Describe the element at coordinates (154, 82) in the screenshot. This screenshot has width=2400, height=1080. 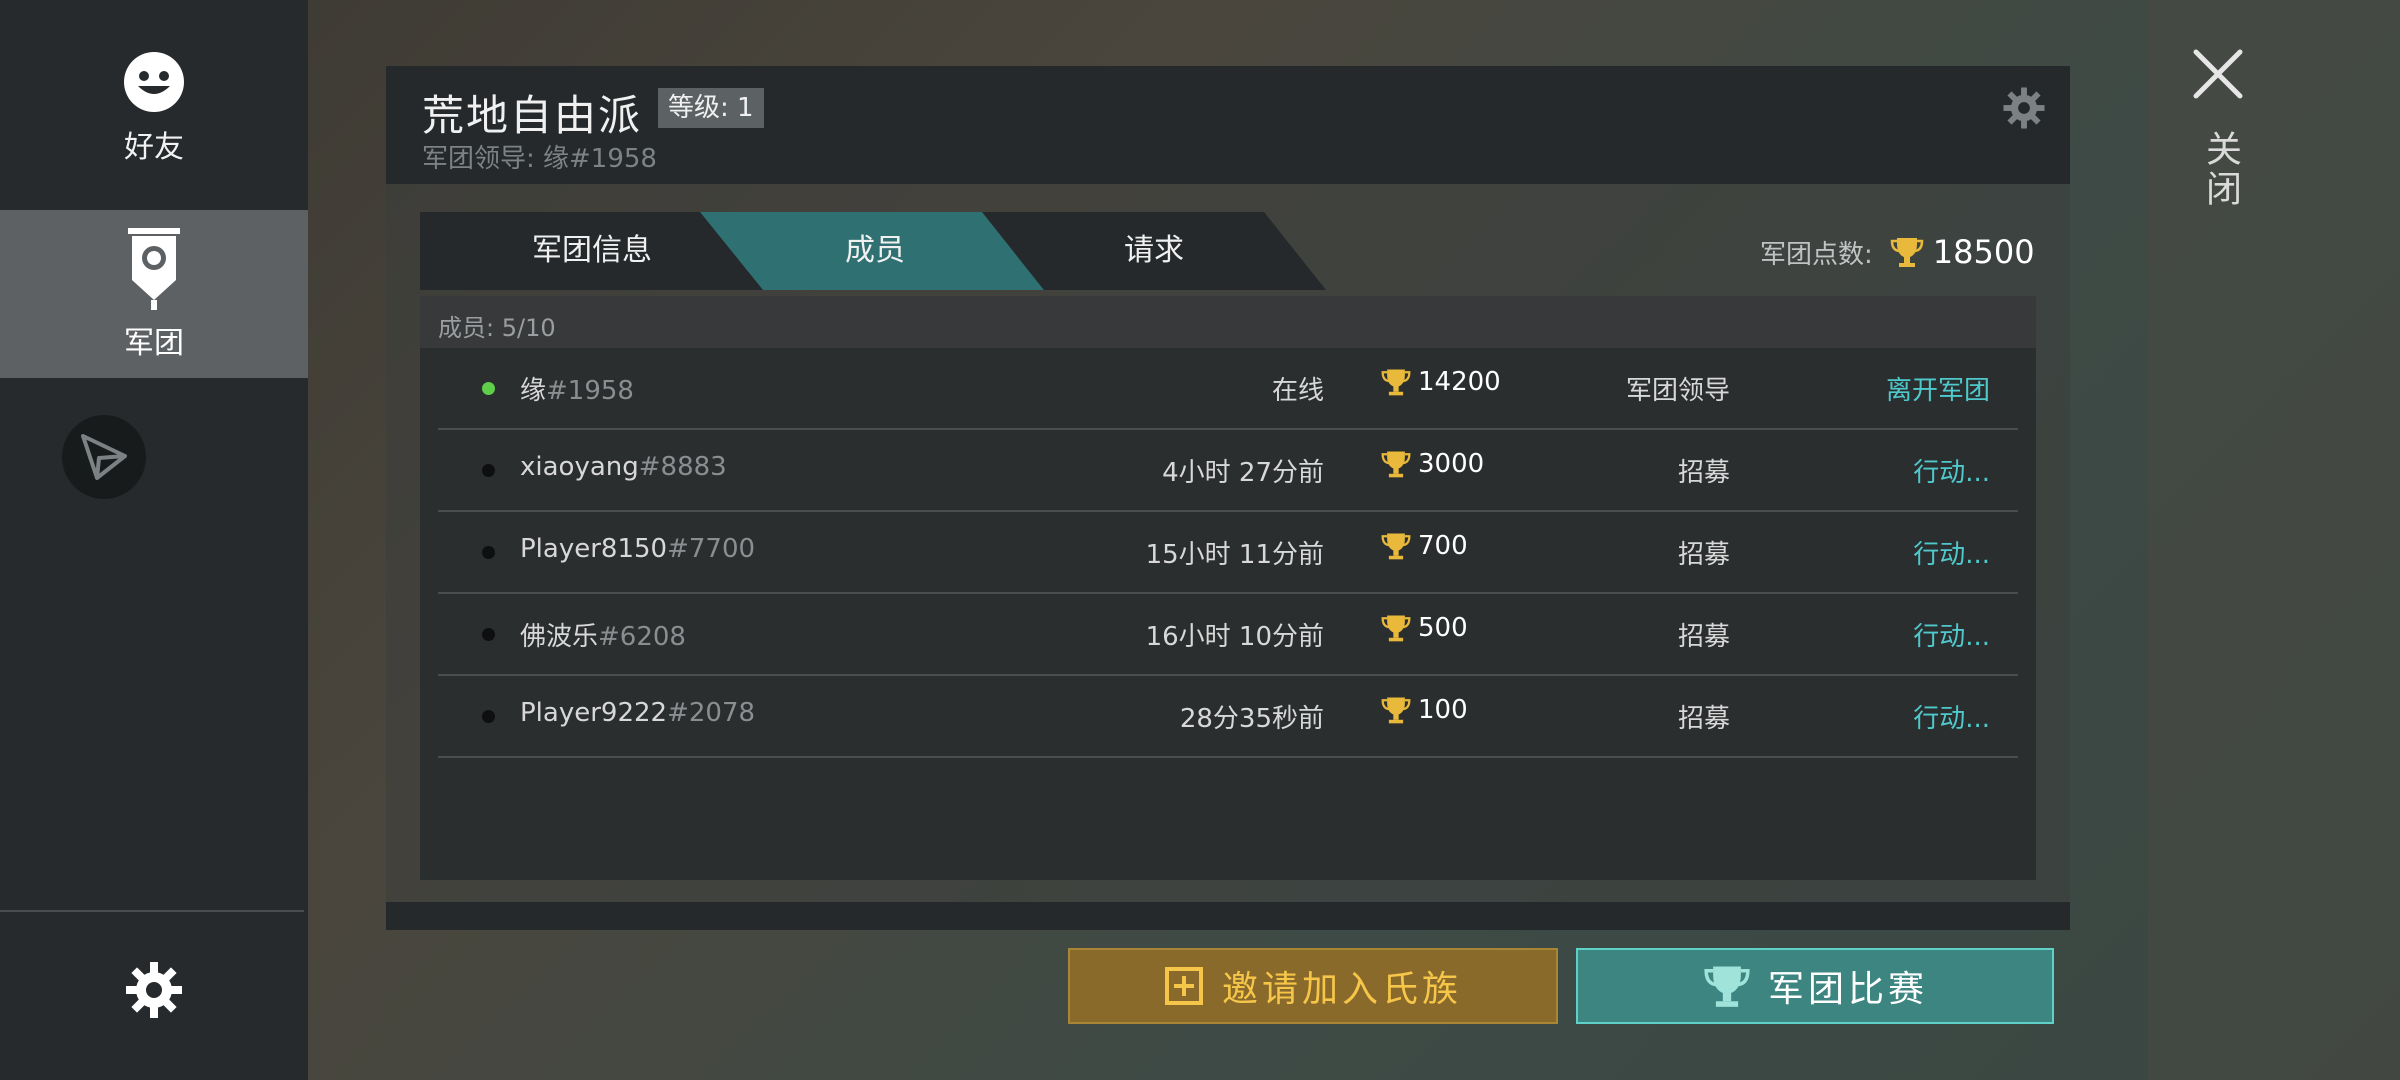
I see `smiley-icon` at that location.